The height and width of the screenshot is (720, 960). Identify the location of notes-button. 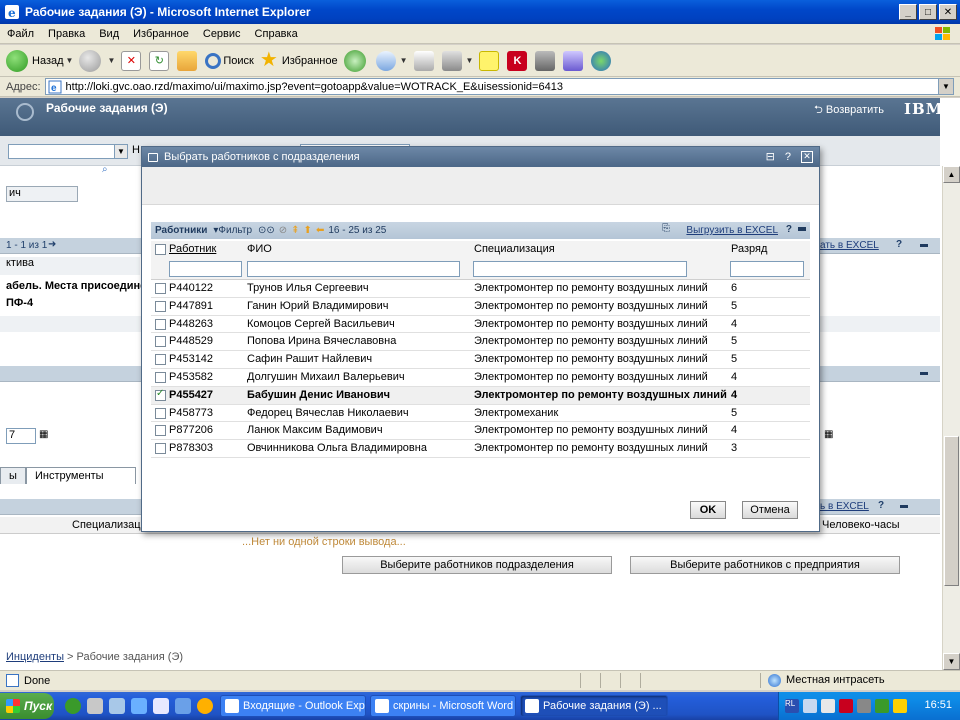
(490, 60).